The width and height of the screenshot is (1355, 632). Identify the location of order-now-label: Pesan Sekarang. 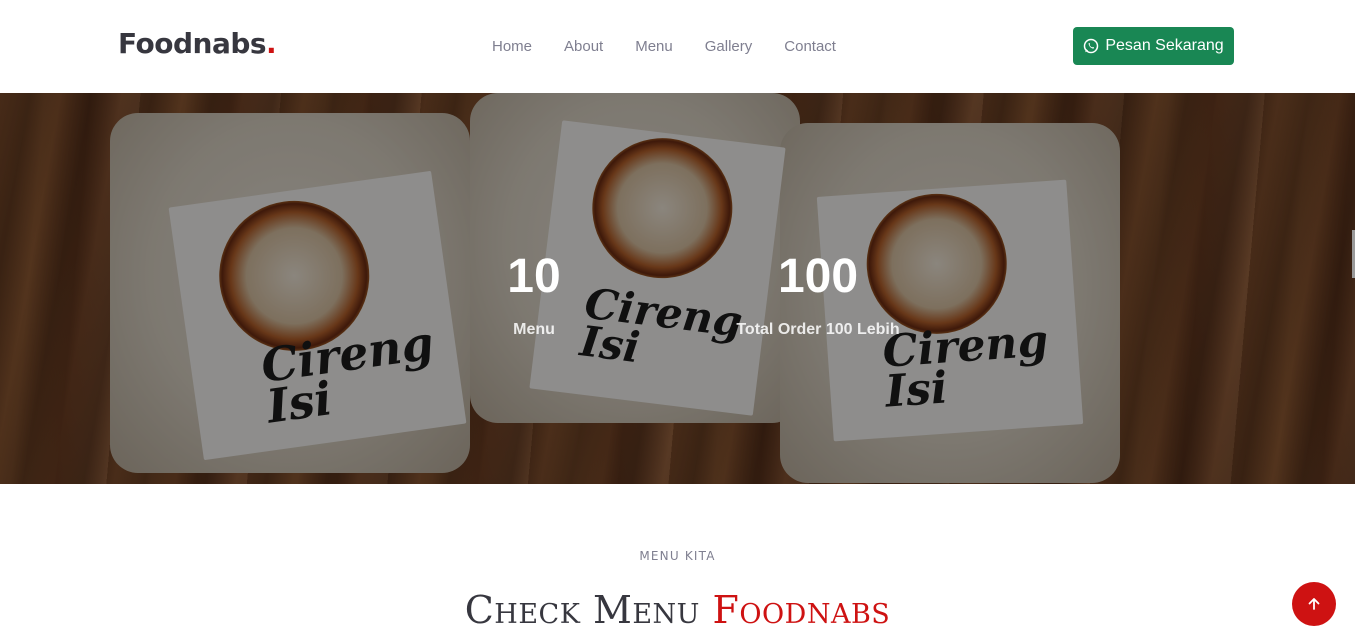
(1164, 45).